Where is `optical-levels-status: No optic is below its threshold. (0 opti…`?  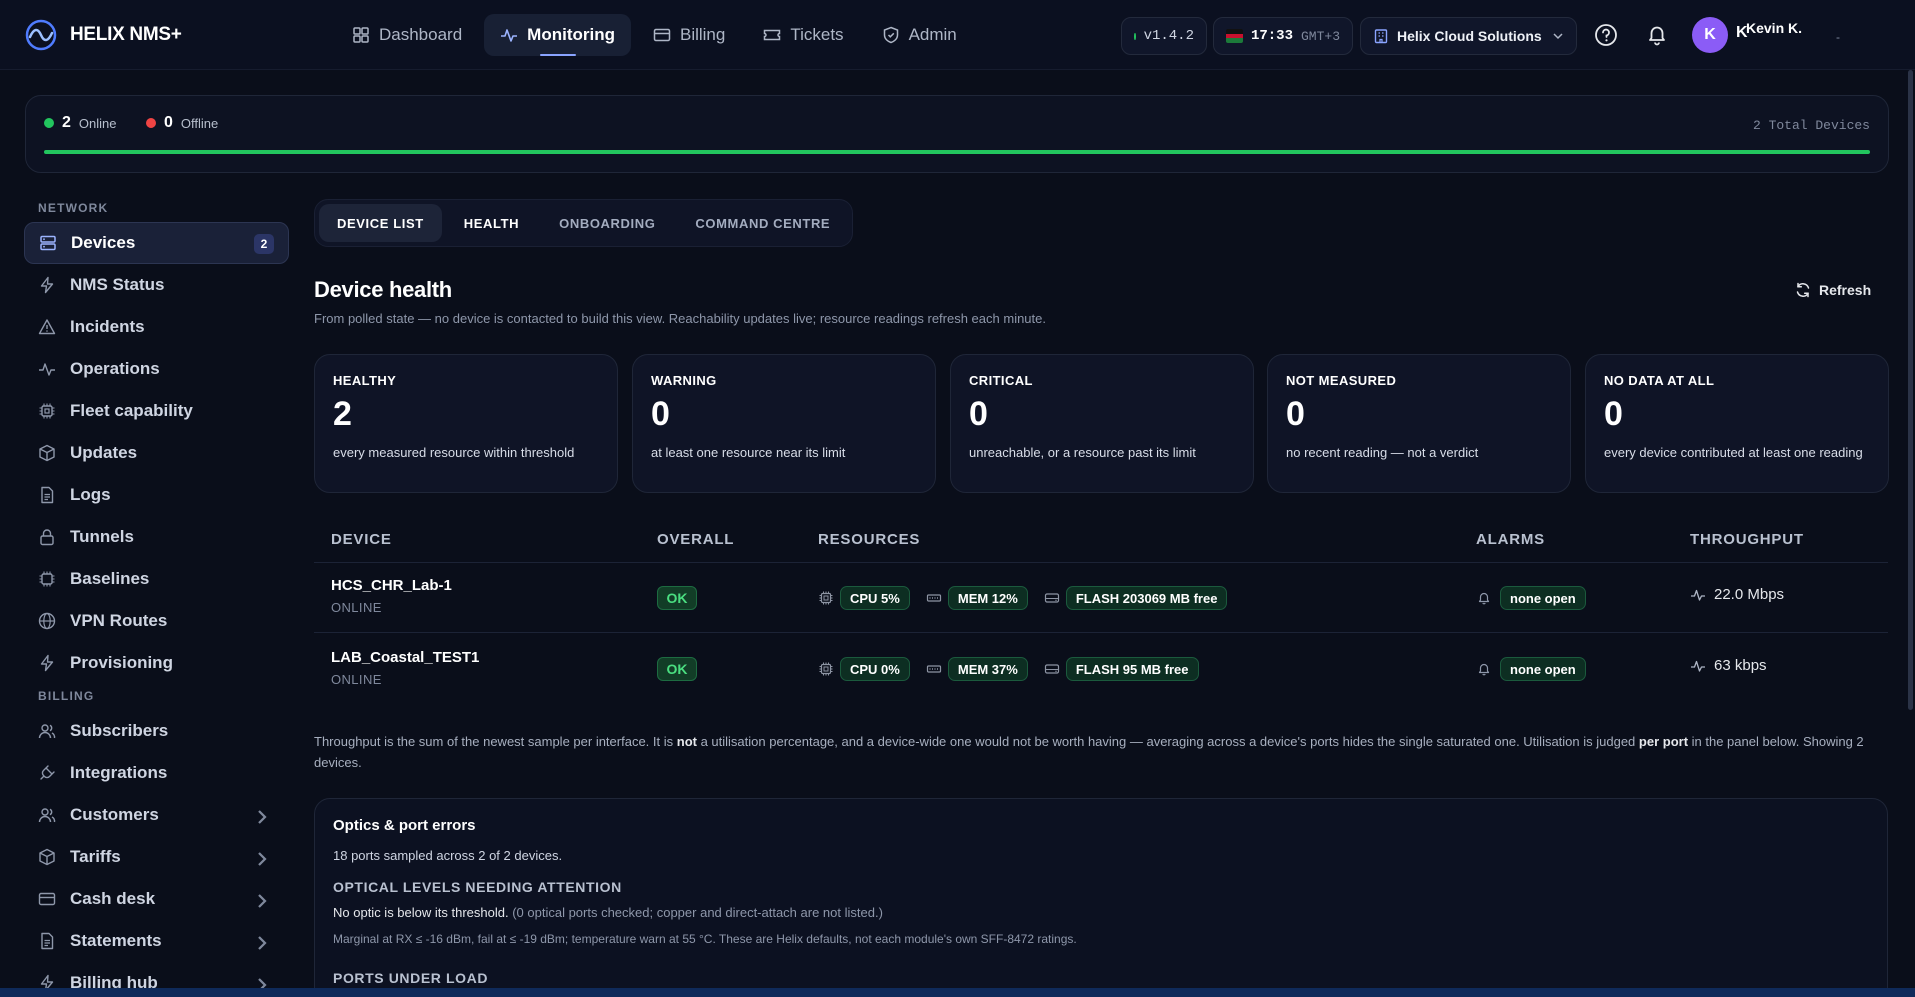 optical-levels-status: No optic is below its threshold. (0 opti… is located at coordinates (1101, 912).